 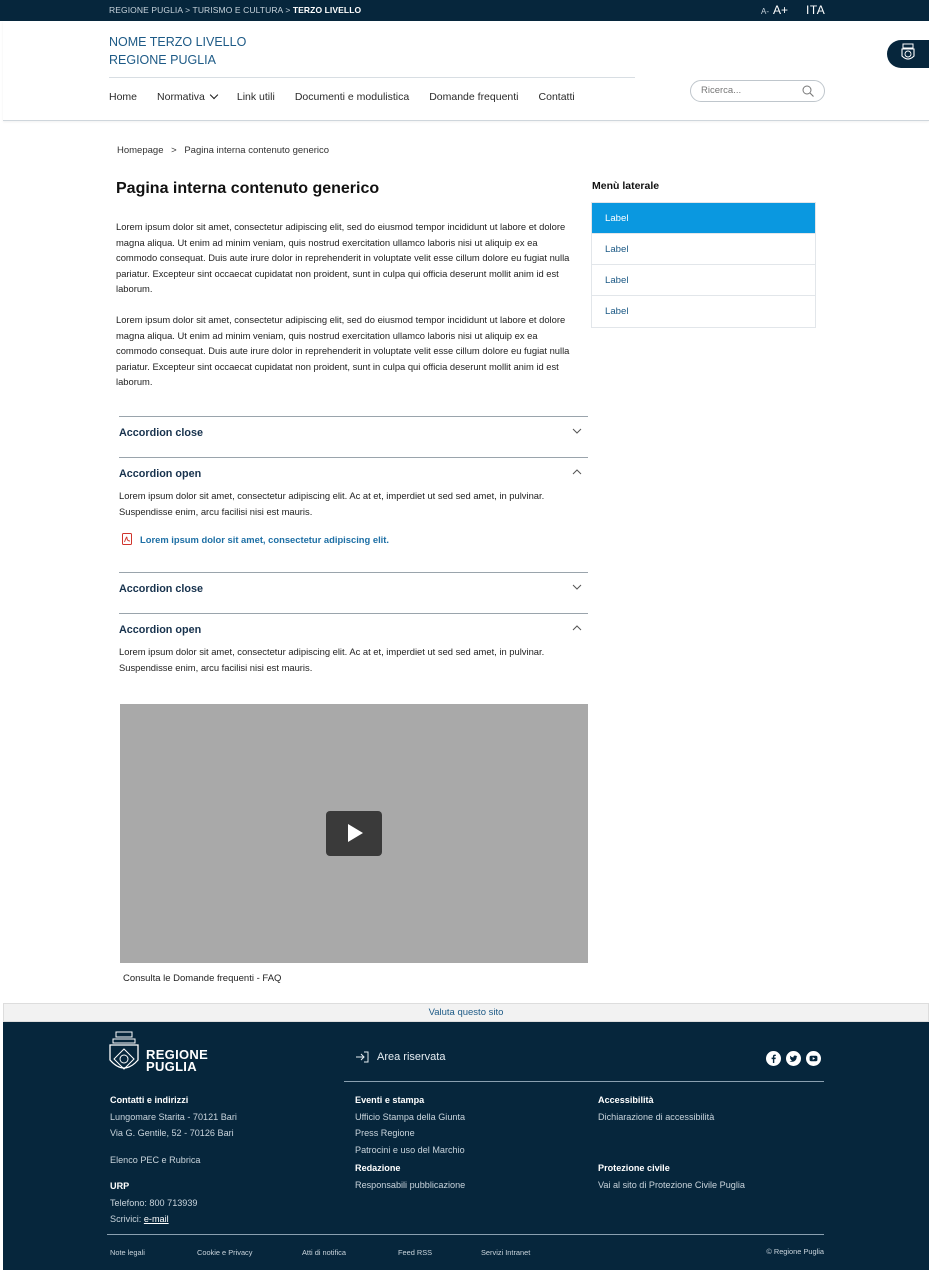 I want to click on footer-pec-link: Elenco PEC e Rubrica, so click(x=173, y=1160).